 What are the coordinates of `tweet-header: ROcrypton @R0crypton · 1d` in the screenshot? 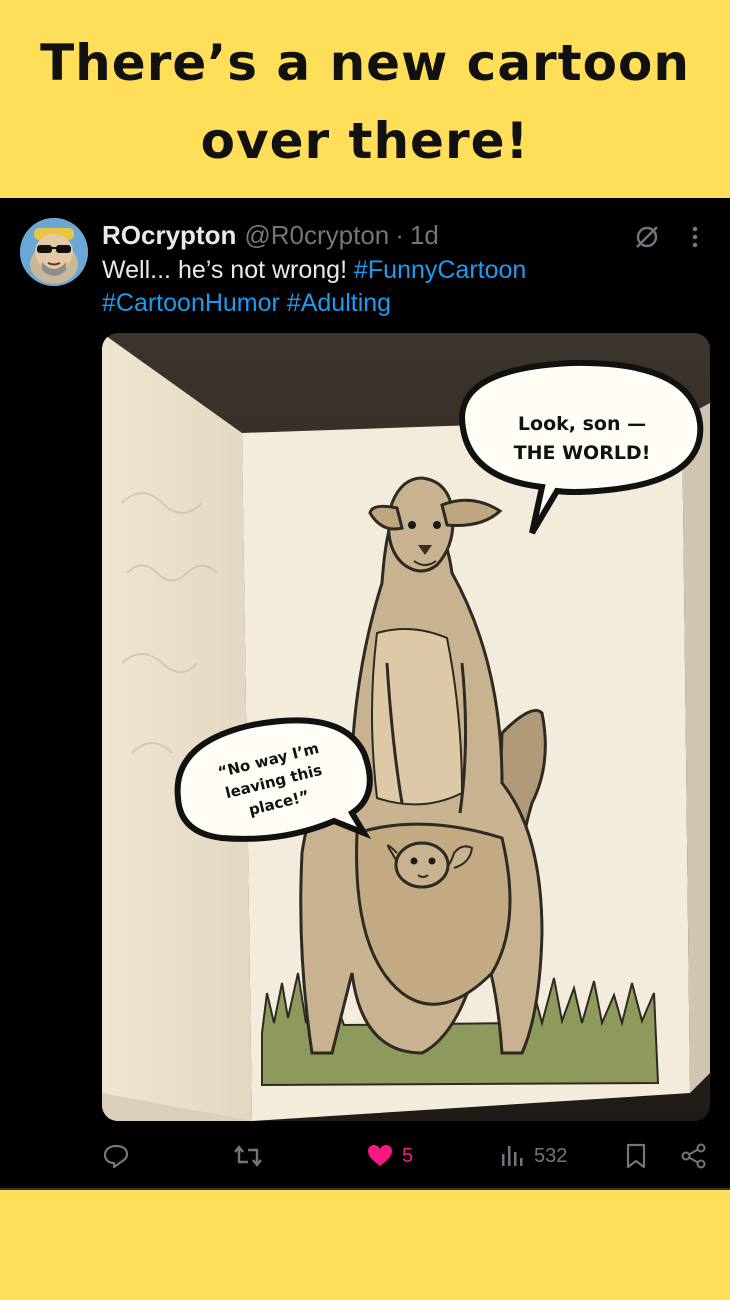 It's located at (270, 235).